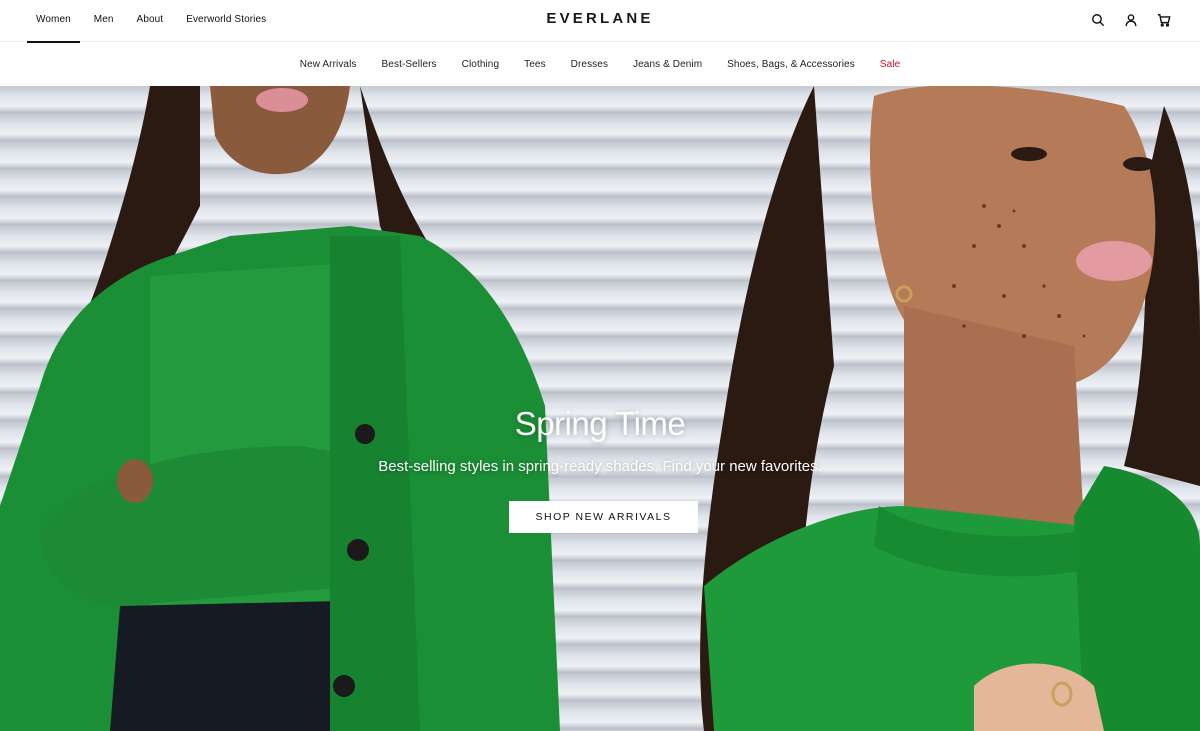 The height and width of the screenshot is (731, 1200). Describe the element at coordinates (480, 64) in the screenshot. I see `category-clothing: Clothing` at that location.